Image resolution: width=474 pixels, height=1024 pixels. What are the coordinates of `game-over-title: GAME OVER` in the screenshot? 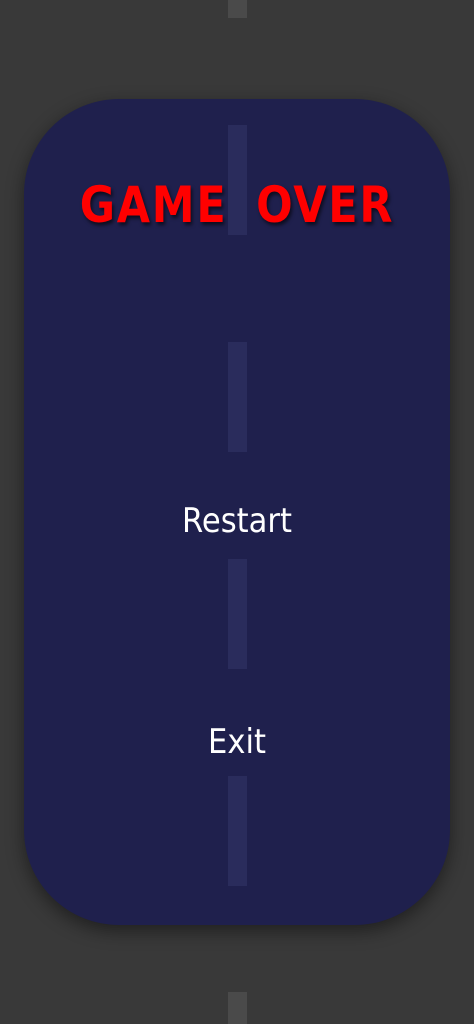 It's located at (237, 205).